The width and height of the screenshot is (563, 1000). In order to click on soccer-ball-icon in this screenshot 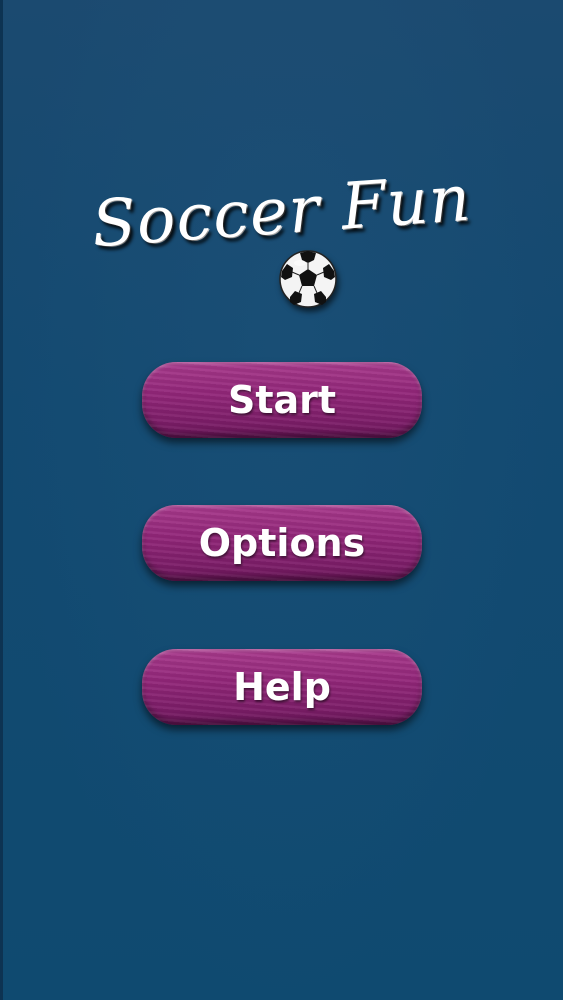, I will do `click(308, 279)`.